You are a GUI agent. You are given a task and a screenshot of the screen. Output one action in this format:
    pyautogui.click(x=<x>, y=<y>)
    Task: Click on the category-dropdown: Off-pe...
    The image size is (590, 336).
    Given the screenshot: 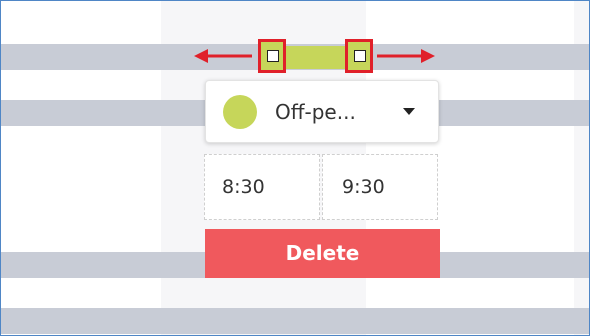 What is the action you would take?
    pyautogui.click(x=322, y=111)
    